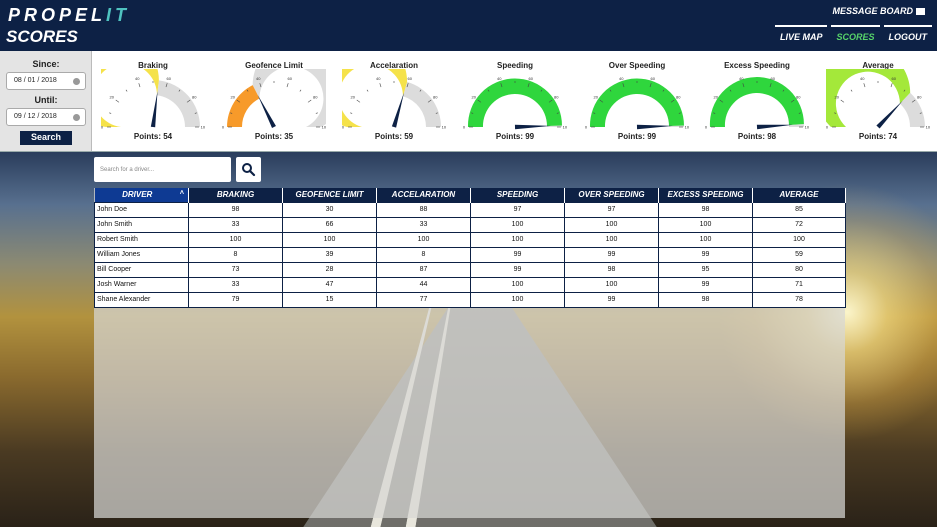  Describe the element at coordinates (235, 195) in the screenshot. I see `column-header: BRAKING` at that location.